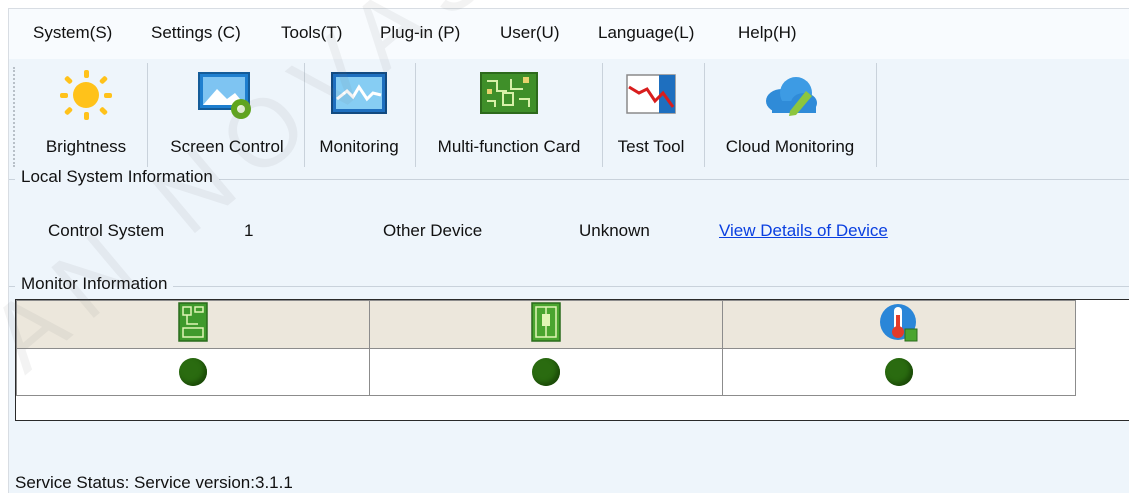 This screenshot has width=1129, height=493. What do you see at coordinates (106, 230) in the screenshot?
I see `control-system-label: Control System` at bounding box center [106, 230].